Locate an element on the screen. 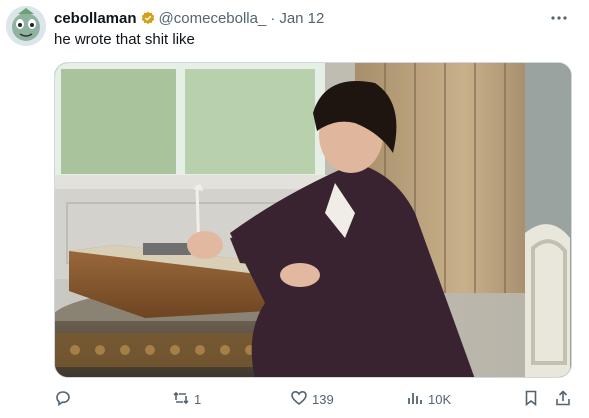  share-button is located at coordinates (563, 399).